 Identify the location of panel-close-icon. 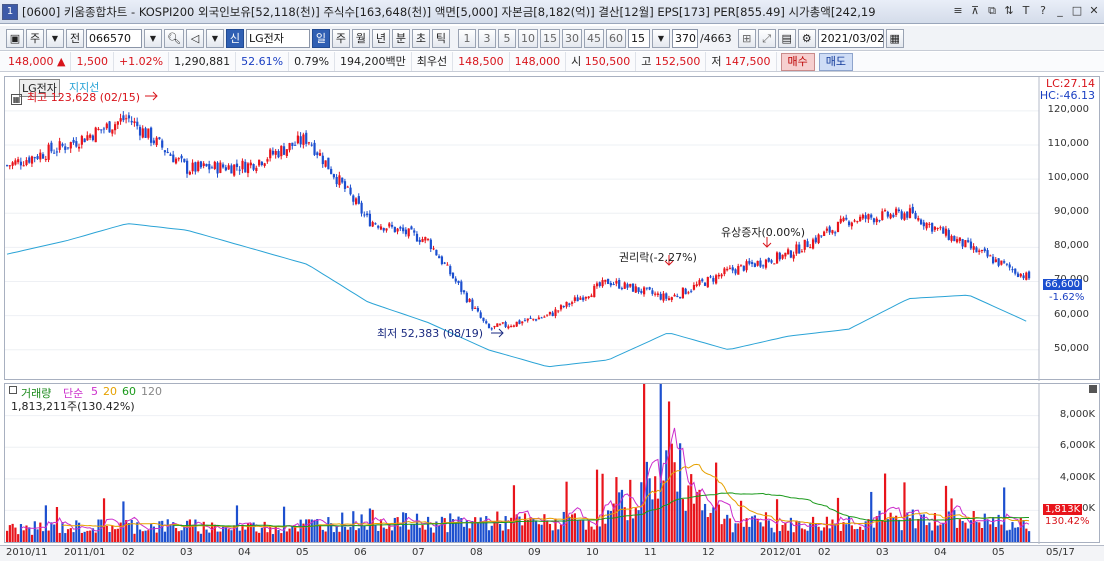
(1093, 389).